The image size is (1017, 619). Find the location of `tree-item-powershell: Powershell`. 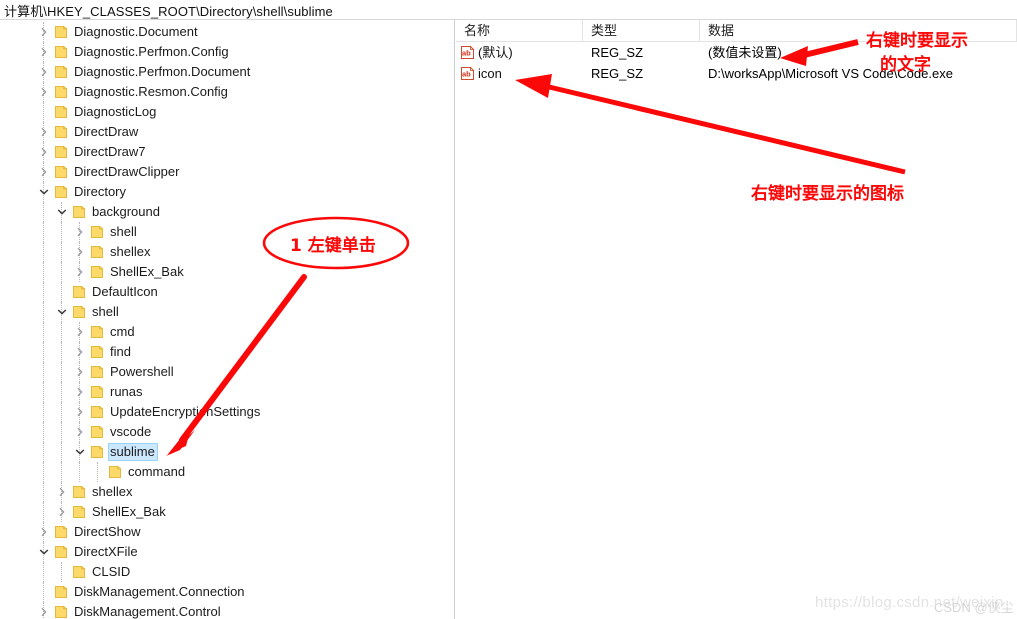

tree-item-powershell: Powershell is located at coordinates (219, 372).